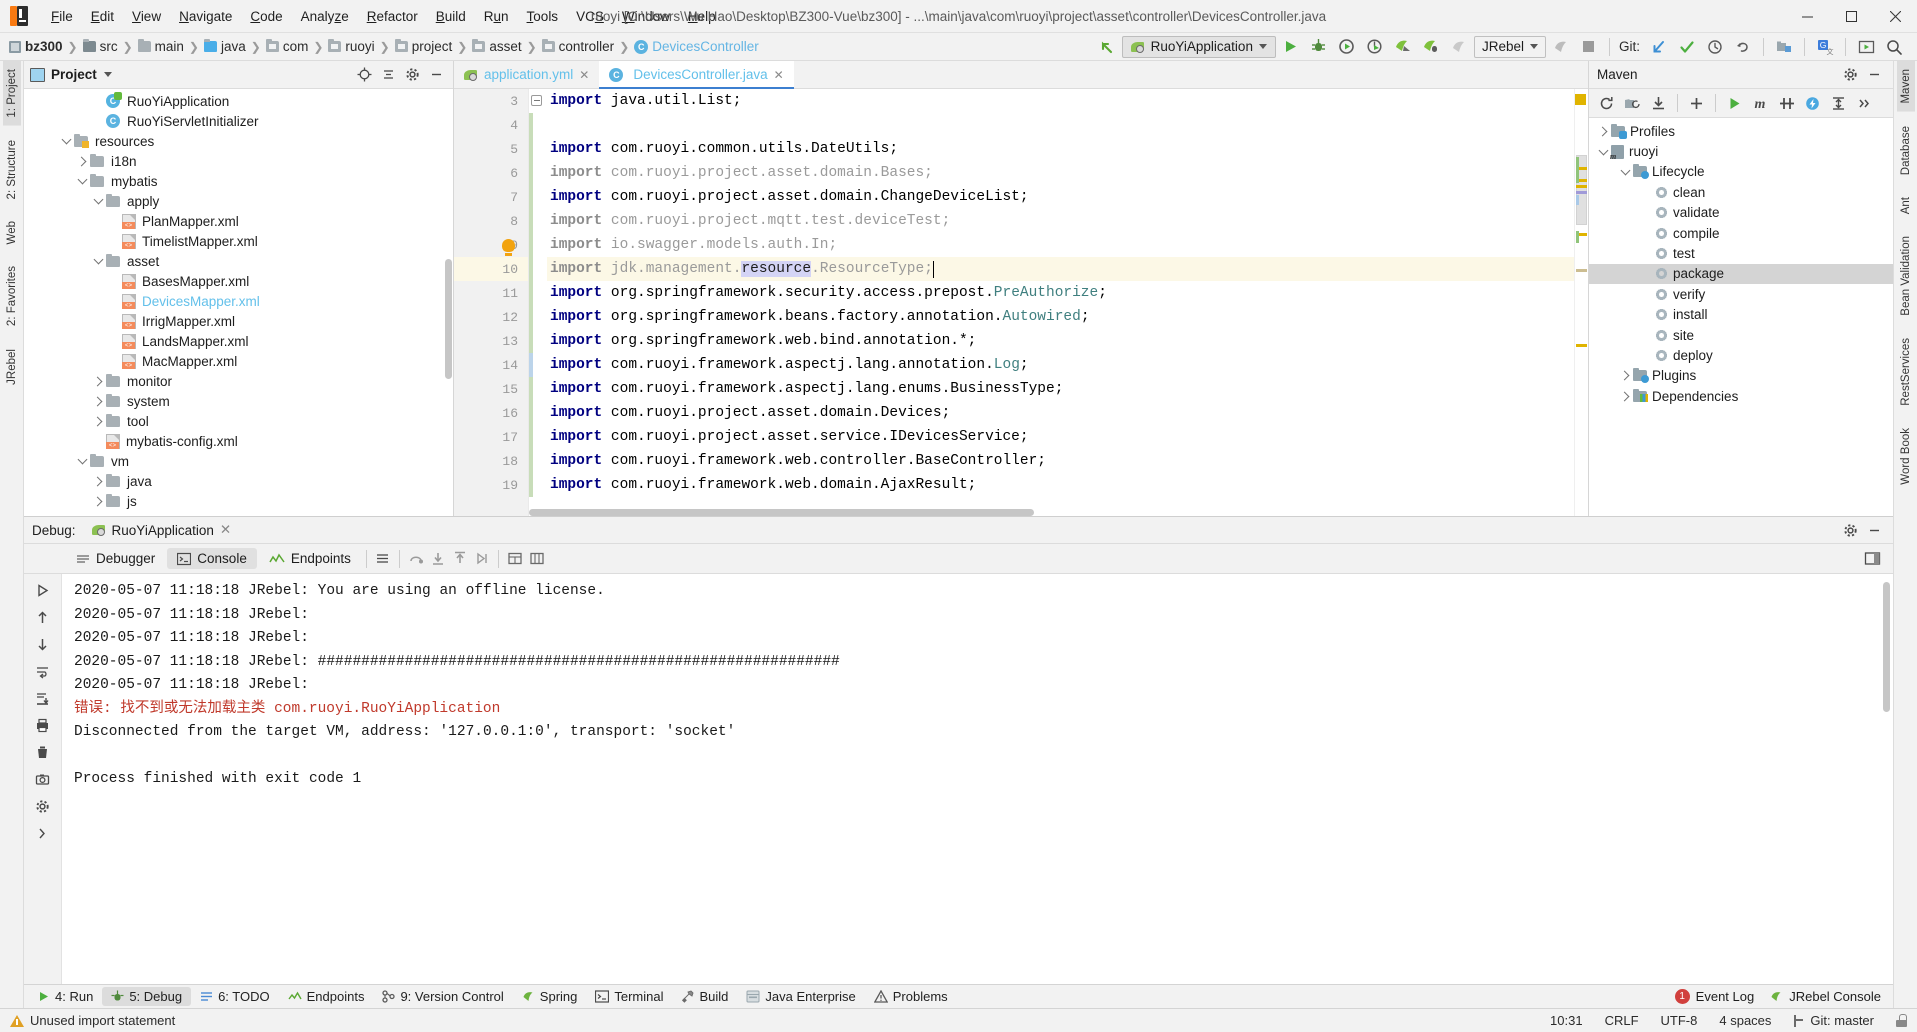  I want to click on maven-tree-item-deploy: deploy, so click(1741, 355).